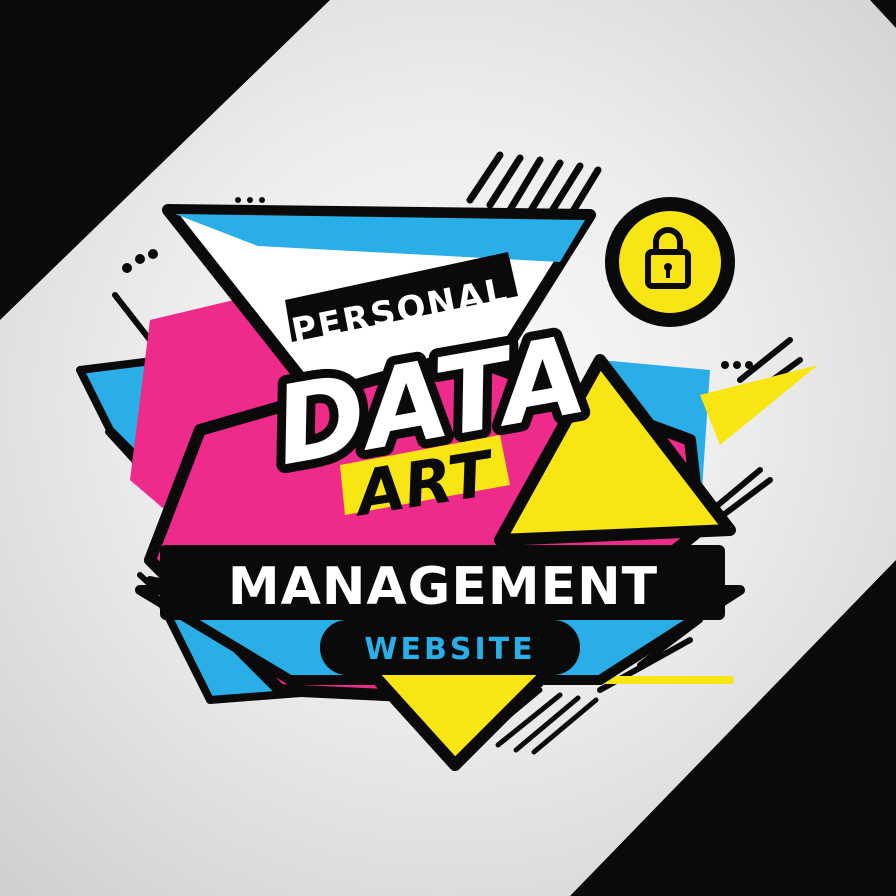 The height and width of the screenshot is (896, 896). What do you see at coordinates (759, 405) in the screenshot?
I see `yellow-bolt` at bounding box center [759, 405].